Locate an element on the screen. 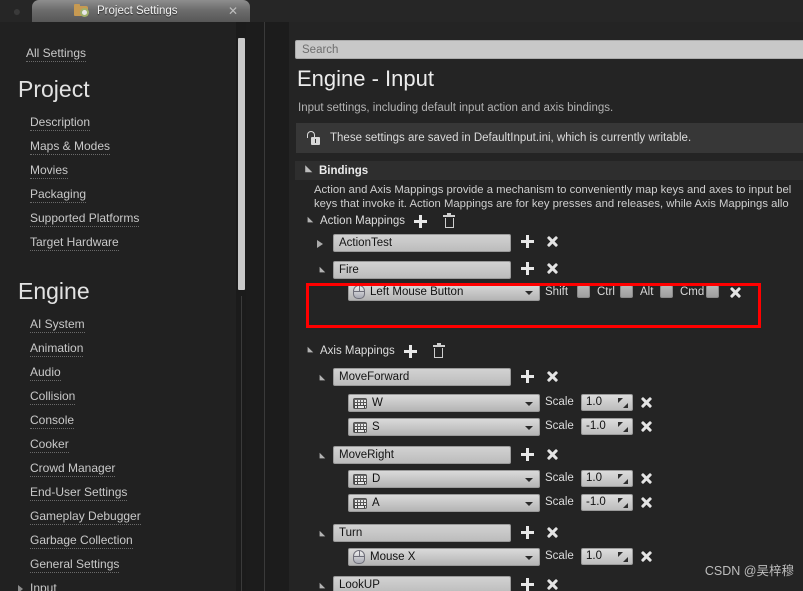 The height and width of the screenshot is (591, 803). sidebar-item-input: Input is located at coordinates (43, 586).